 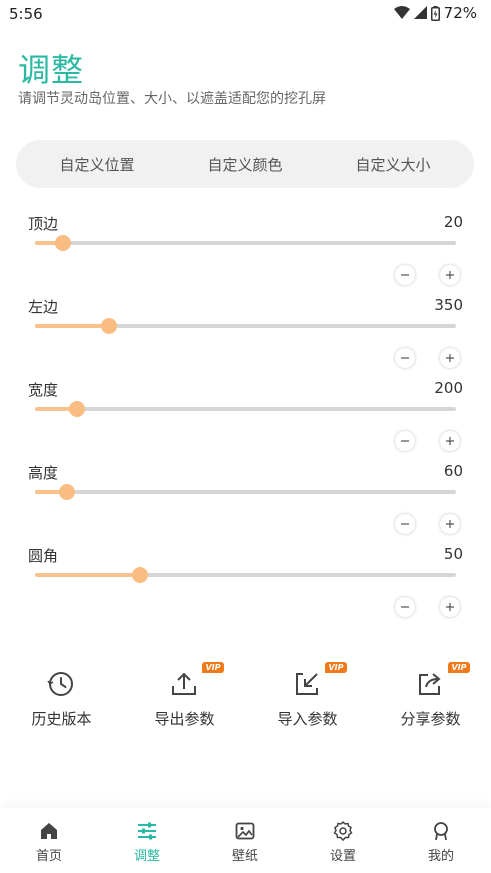 What do you see at coordinates (244, 856) in the screenshot?
I see `nav-label: 壁纸` at bounding box center [244, 856].